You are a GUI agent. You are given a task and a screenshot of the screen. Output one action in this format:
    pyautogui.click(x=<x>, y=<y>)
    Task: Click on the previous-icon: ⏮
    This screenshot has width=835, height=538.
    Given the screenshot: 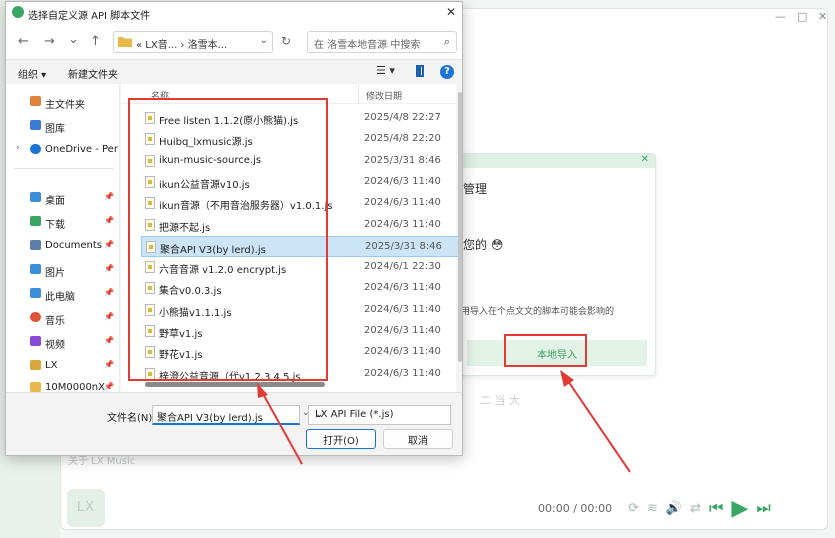 What is the action you would take?
    pyautogui.click(x=716, y=508)
    